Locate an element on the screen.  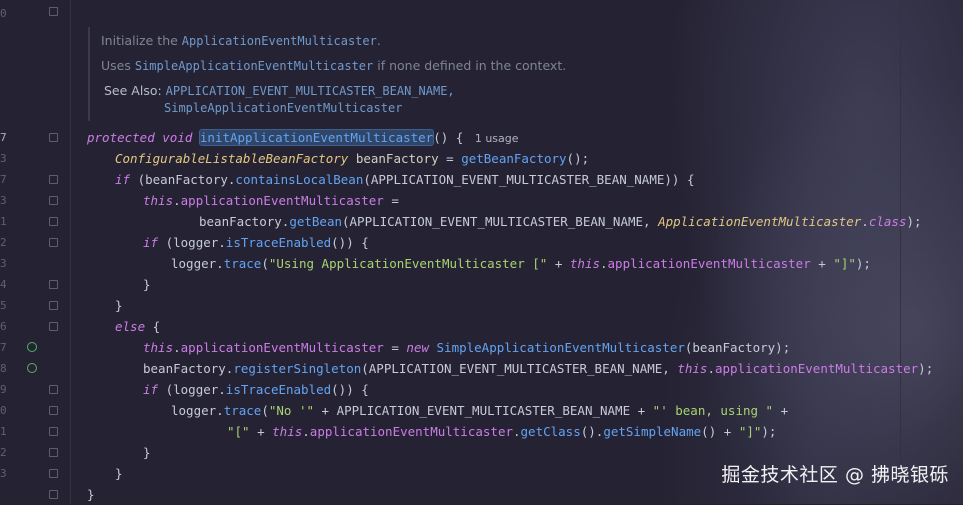
line-number-active: 7 is located at coordinates (3, 137).